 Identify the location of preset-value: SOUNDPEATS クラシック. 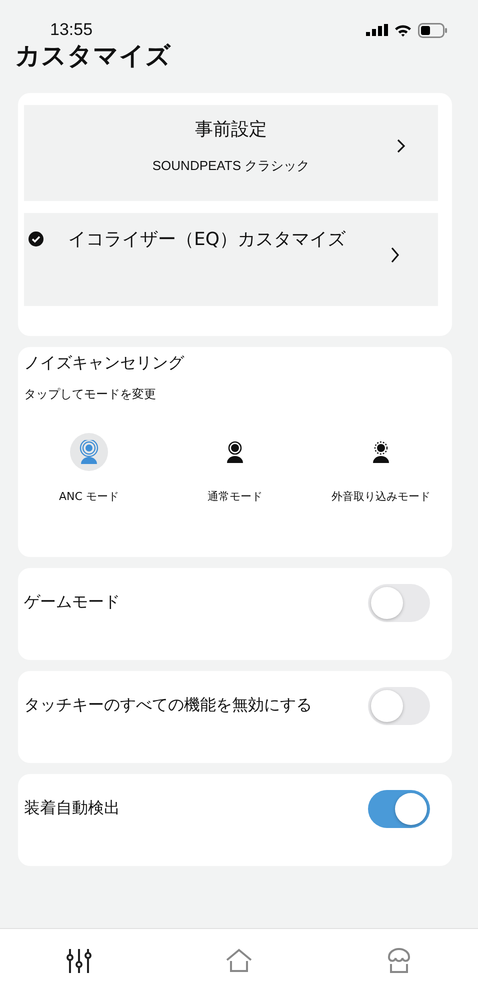
(231, 166).